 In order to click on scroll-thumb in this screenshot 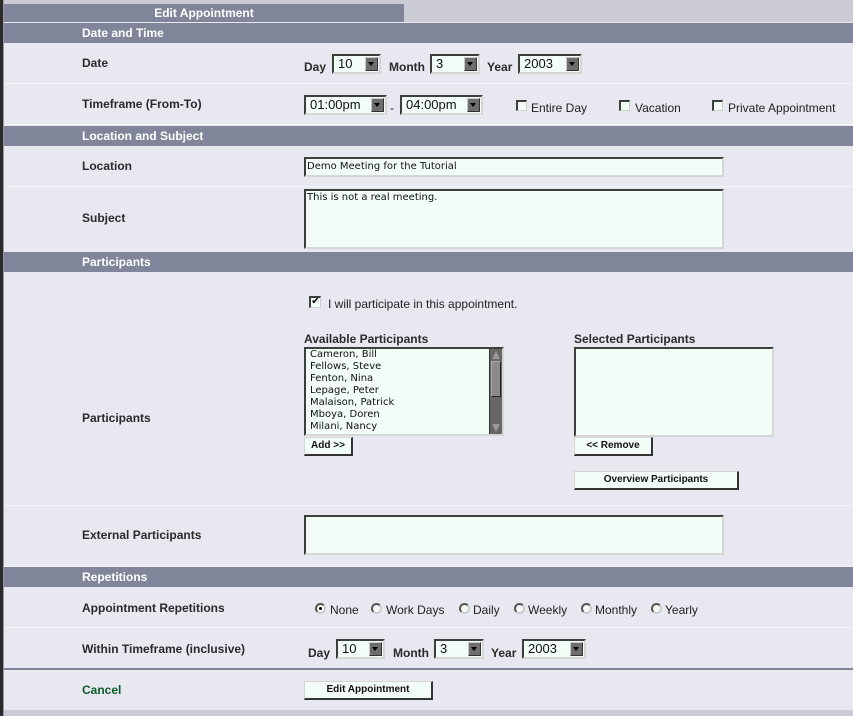, I will do `click(496, 379)`.